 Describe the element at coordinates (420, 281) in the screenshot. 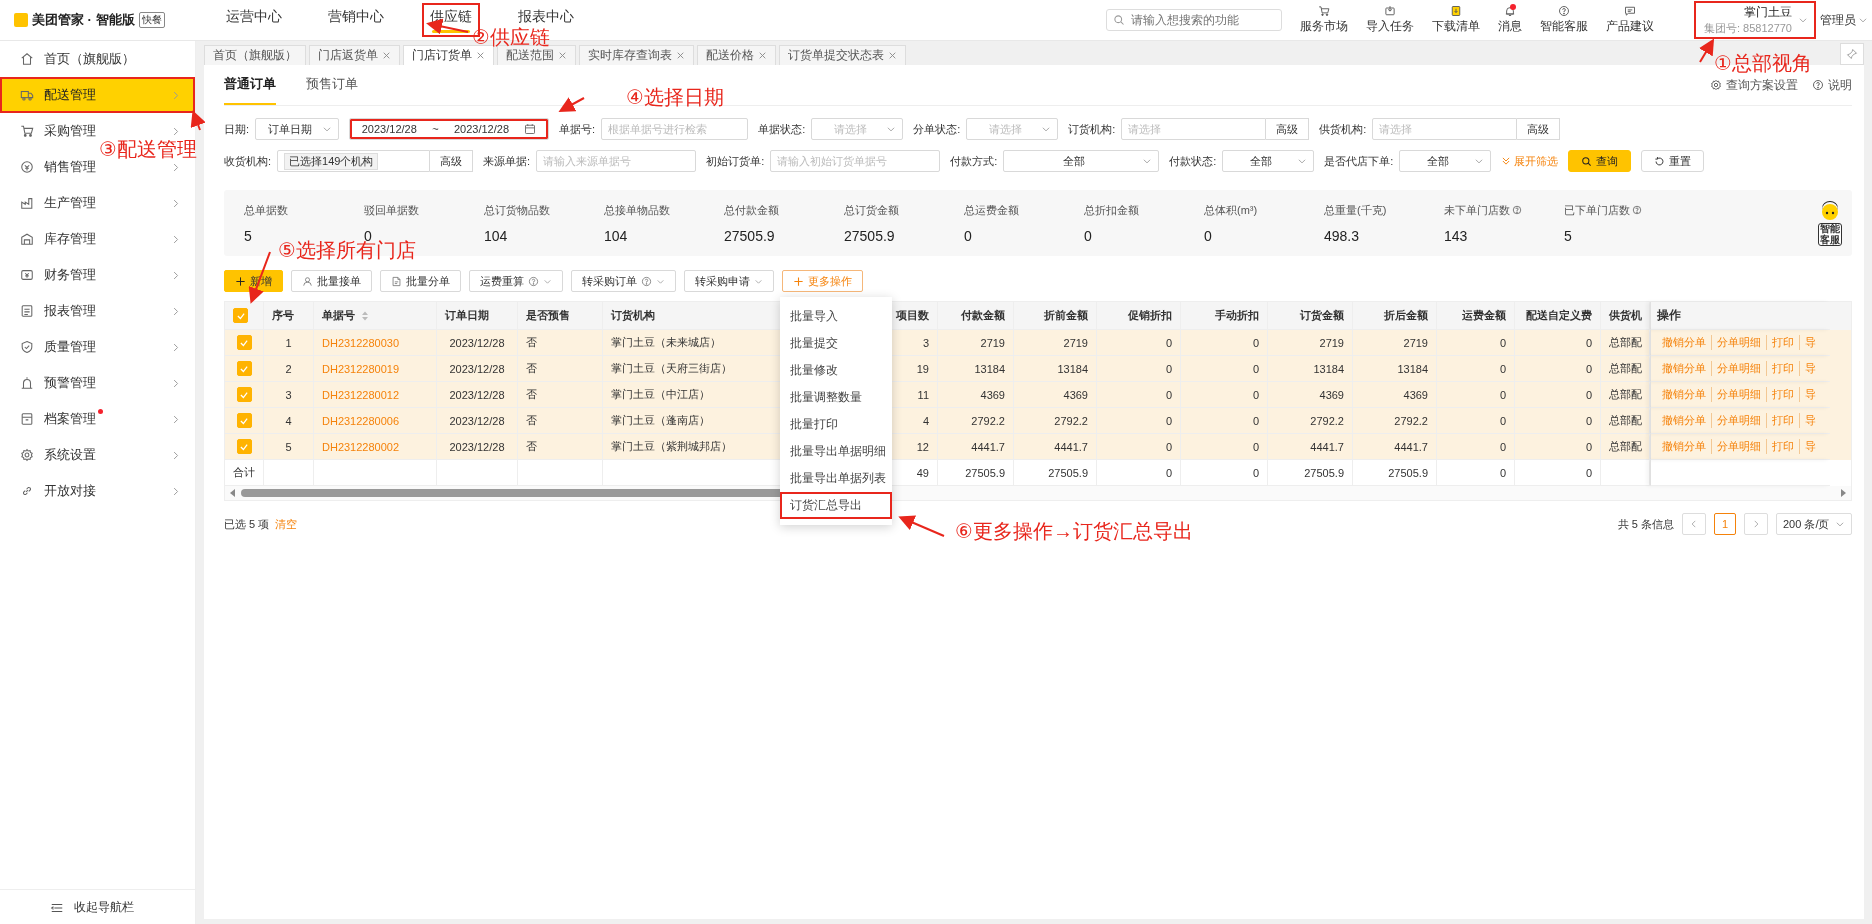

I see `action-button: 批量分单` at that location.